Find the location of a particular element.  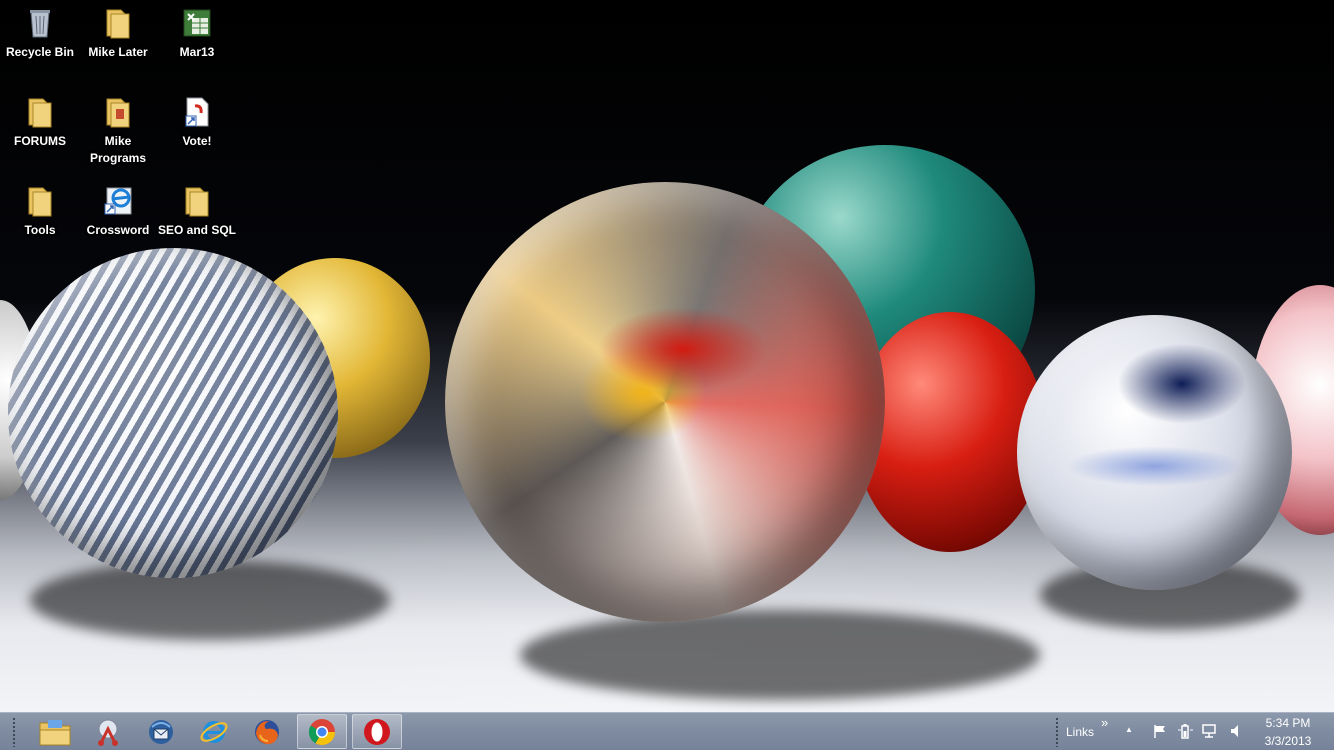

desktop-icon-crossword: Crossword is located at coordinates (118, 222).